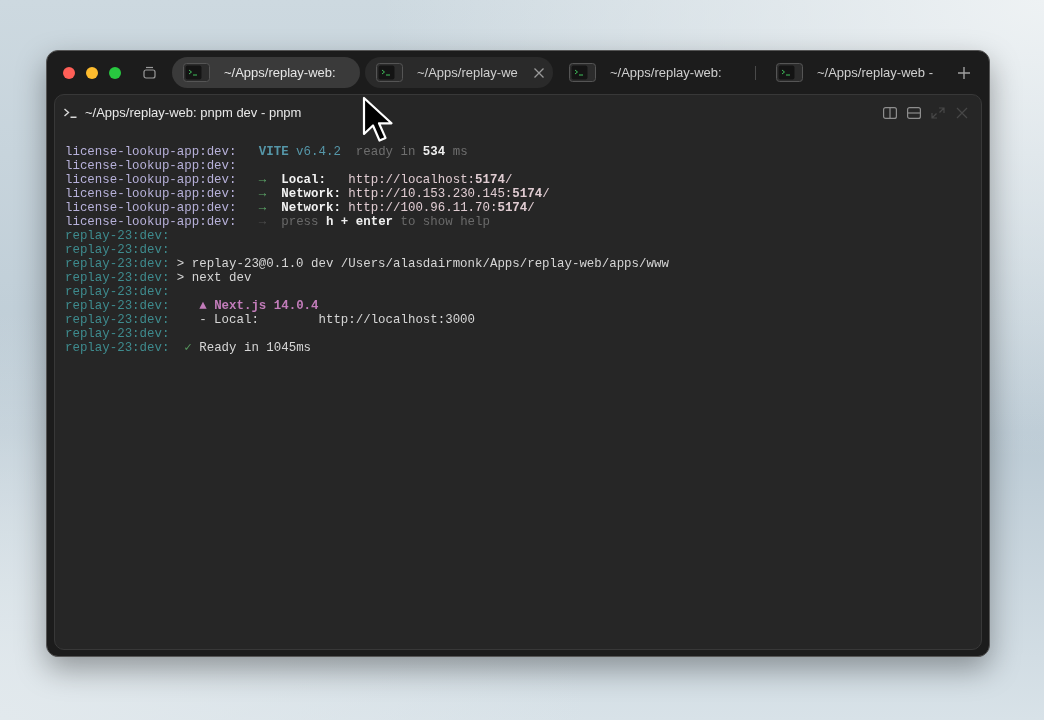  What do you see at coordinates (203, 306) in the screenshot?
I see `triangle-icon: ▲` at bounding box center [203, 306].